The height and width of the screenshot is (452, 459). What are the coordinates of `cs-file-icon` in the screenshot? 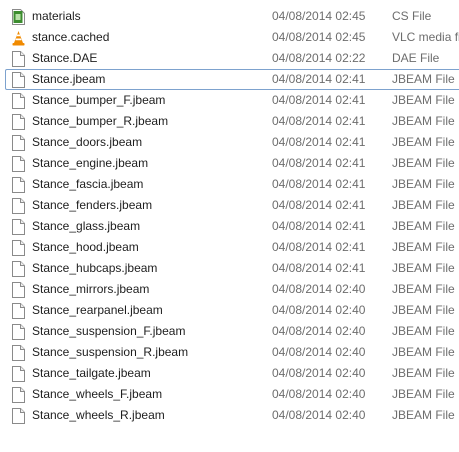 It's located at (18, 17).